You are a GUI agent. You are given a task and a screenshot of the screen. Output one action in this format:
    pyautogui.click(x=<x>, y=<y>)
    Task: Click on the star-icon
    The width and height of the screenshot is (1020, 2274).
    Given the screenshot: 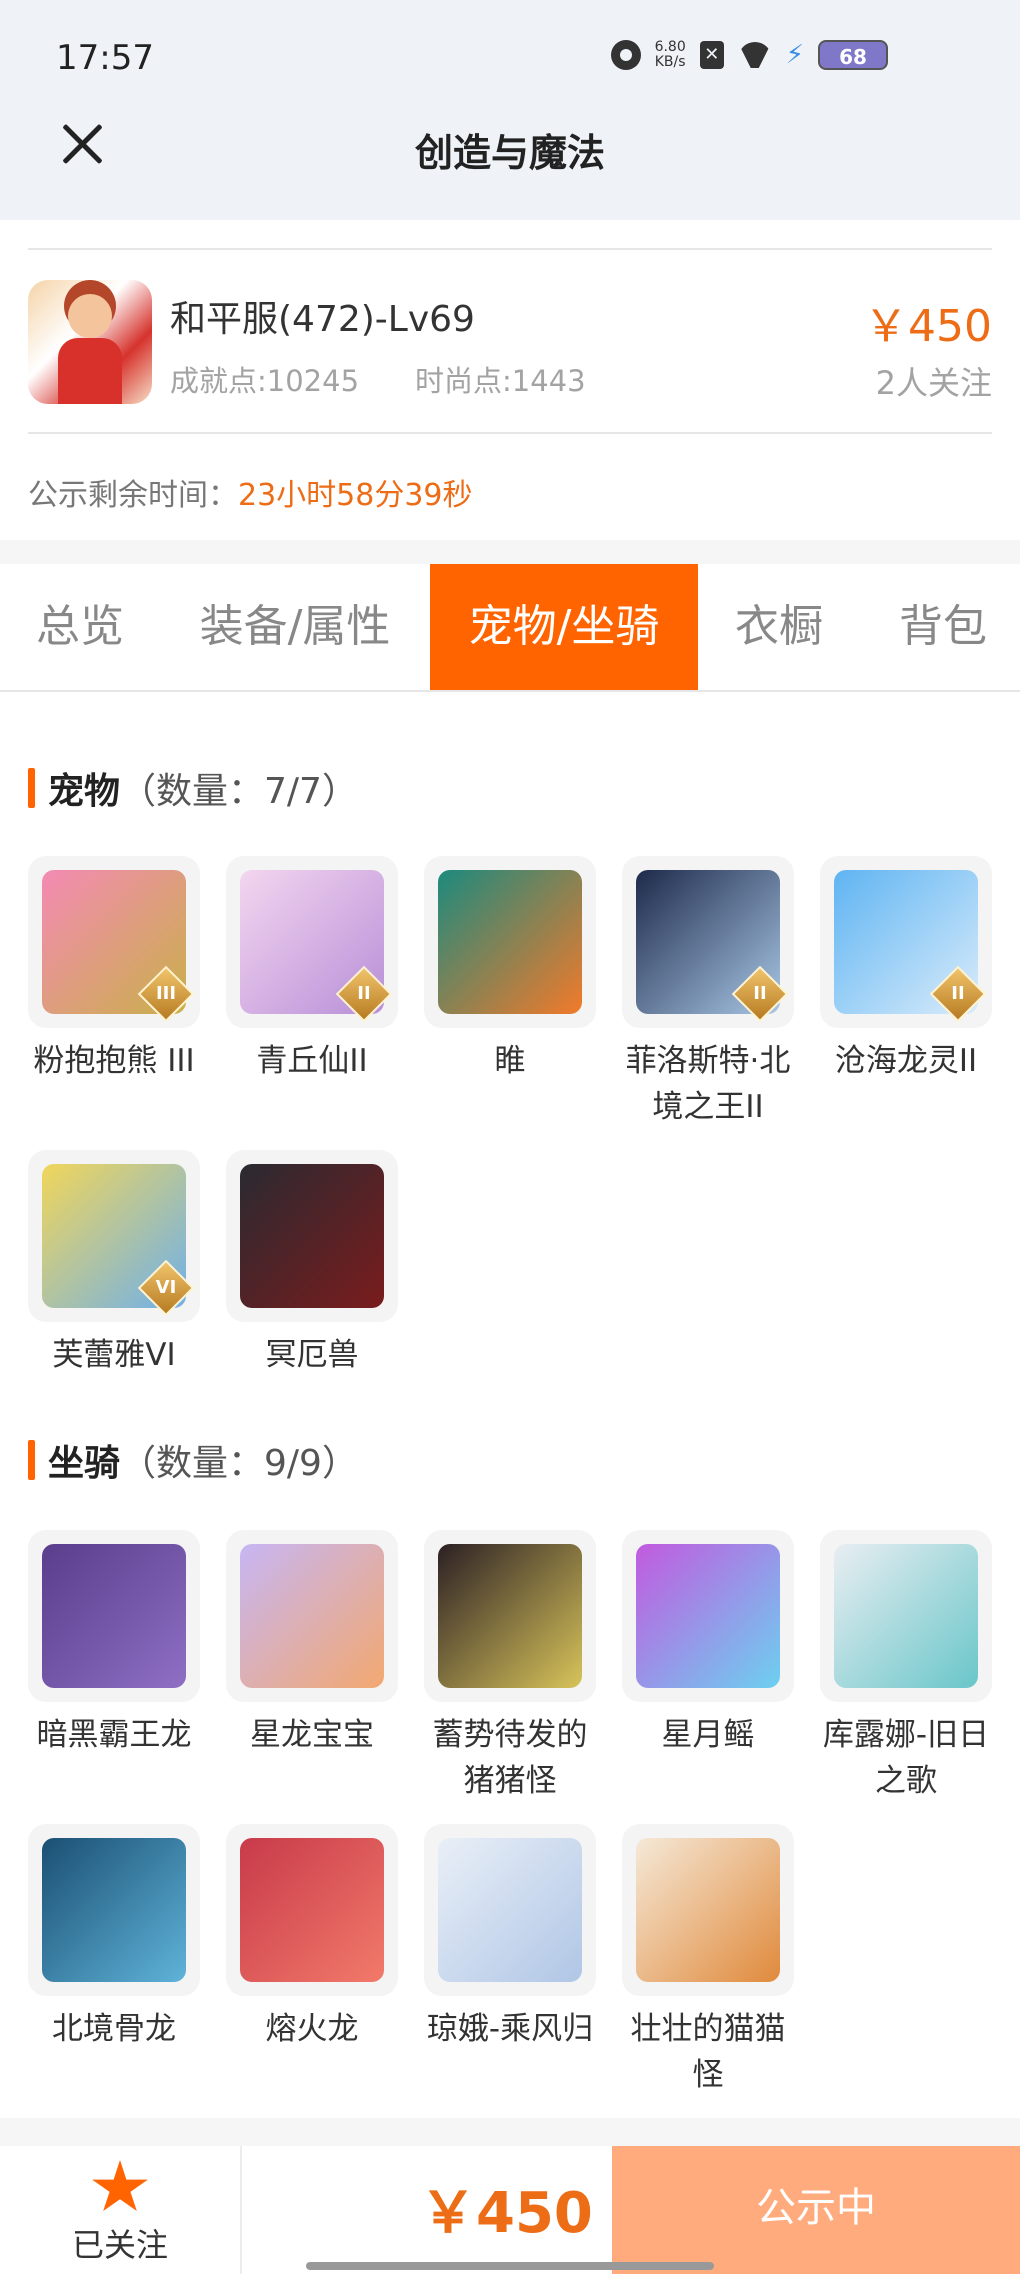 What is the action you would take?
    pyautogui.click(x=120, y=2185)
    